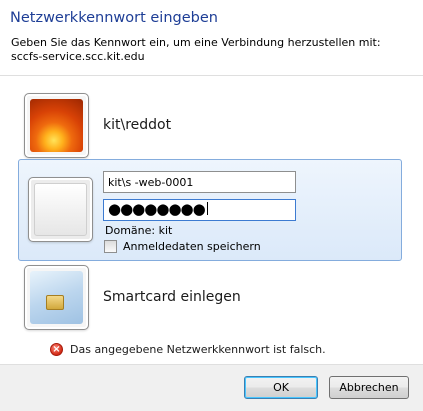 This screenshot has width=423, height=411. What do you see at coordinates (192, 246) in the screenshot?
I see `remember-credentials-label: Anmeldedaten speichern` at bounding box center [192, 246].